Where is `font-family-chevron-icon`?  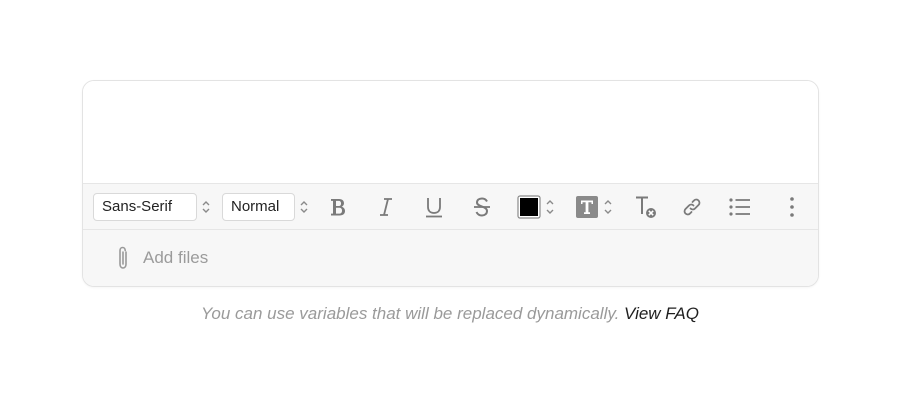
font-family-chevron-icon is located at coordinates (206, 207).